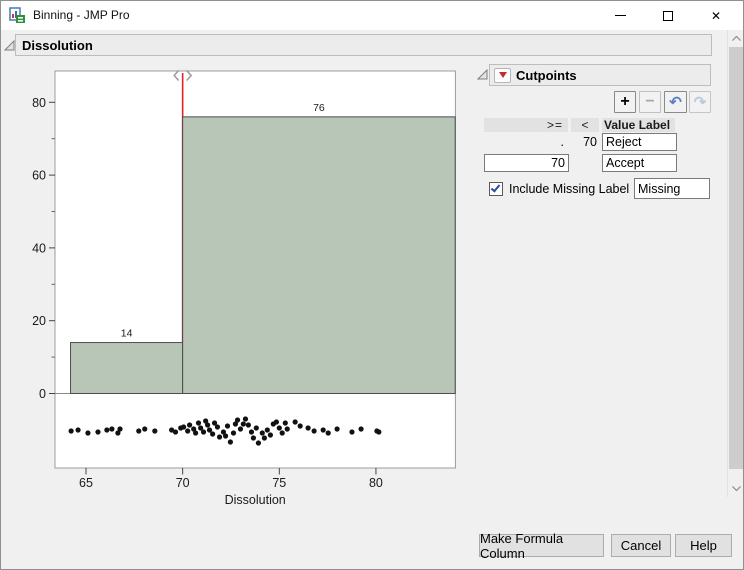  I want to click on cancel-button: Cancel, so click(641, 545).